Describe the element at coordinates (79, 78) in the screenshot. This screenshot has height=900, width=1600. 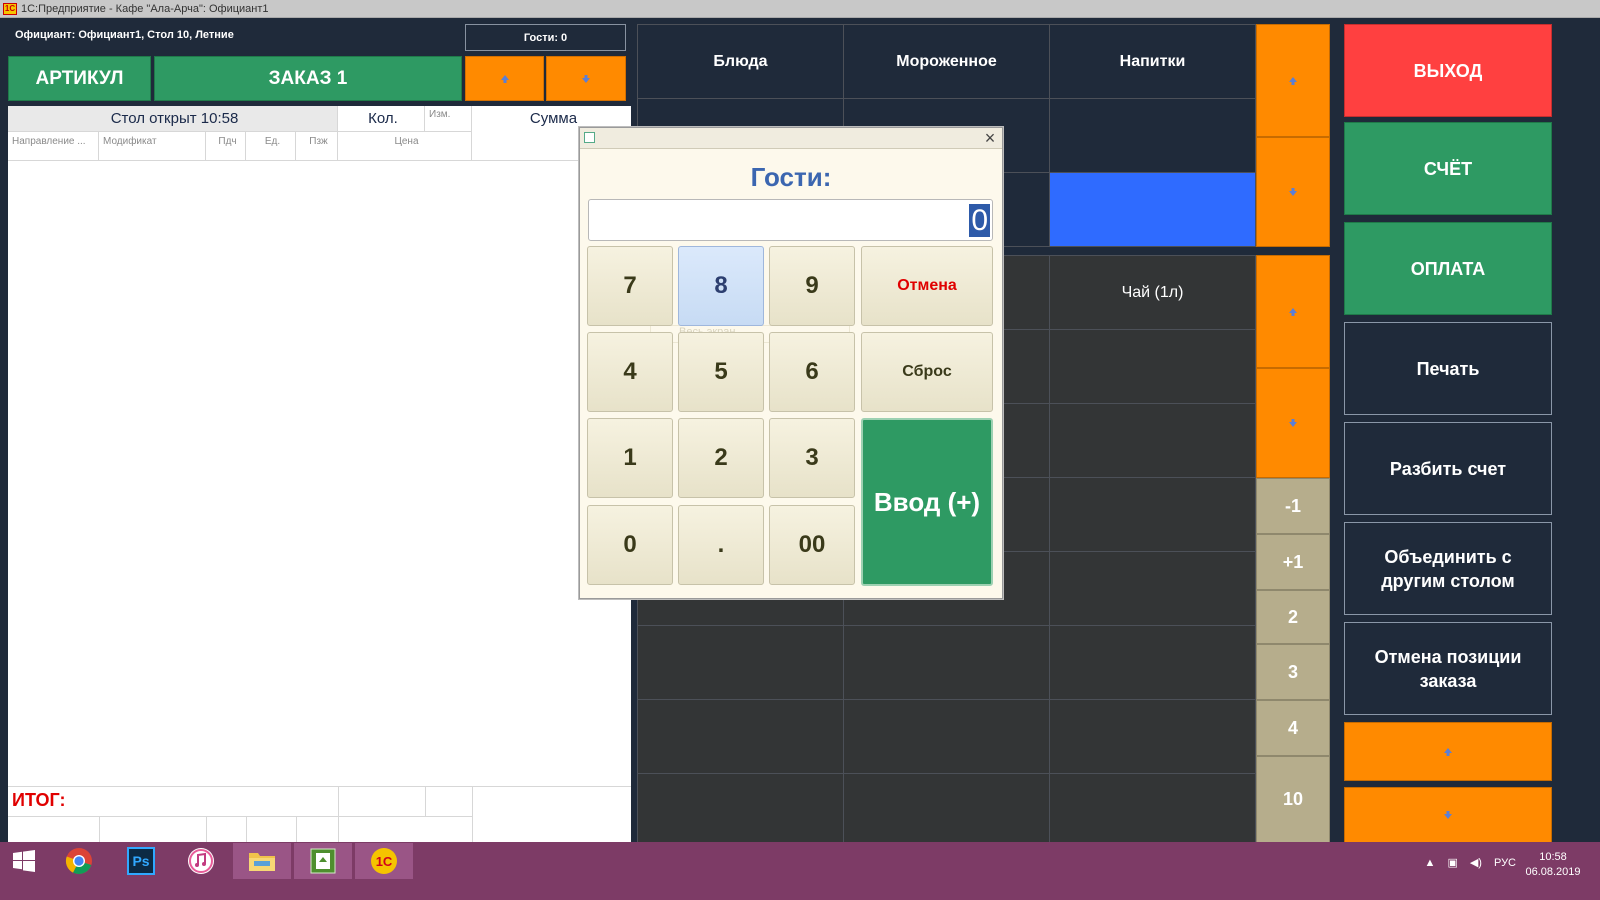
I see `articul-button: АРТИКУЛ` at that location.